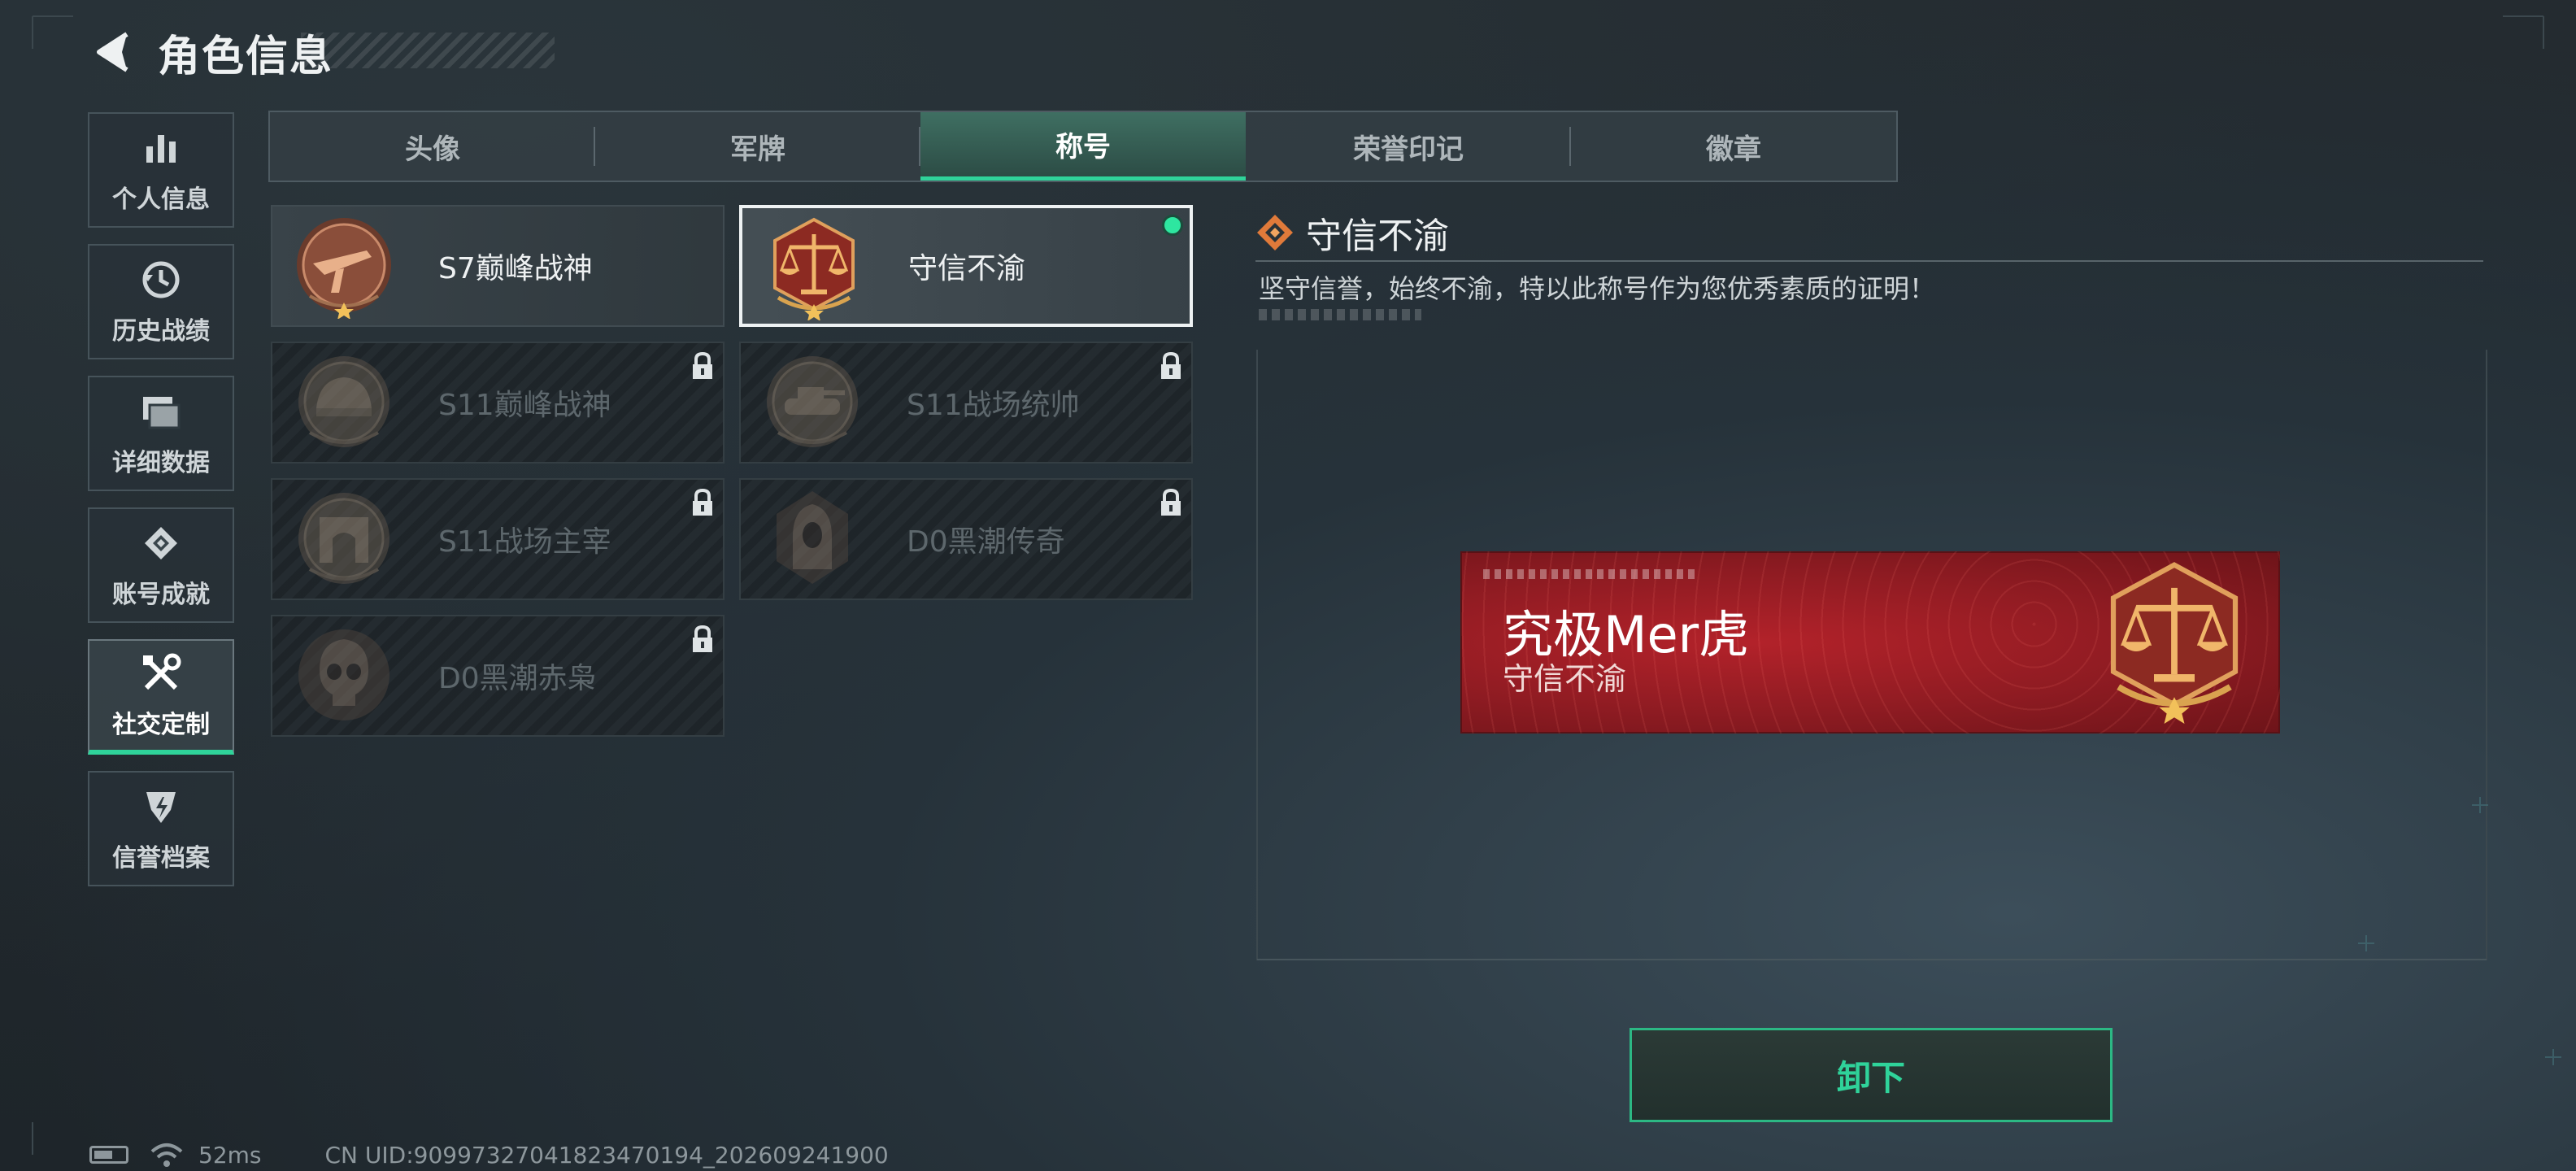  Describe the element at coordinates (161, 673) in the screenshot. I see `tools-icon` at that location.